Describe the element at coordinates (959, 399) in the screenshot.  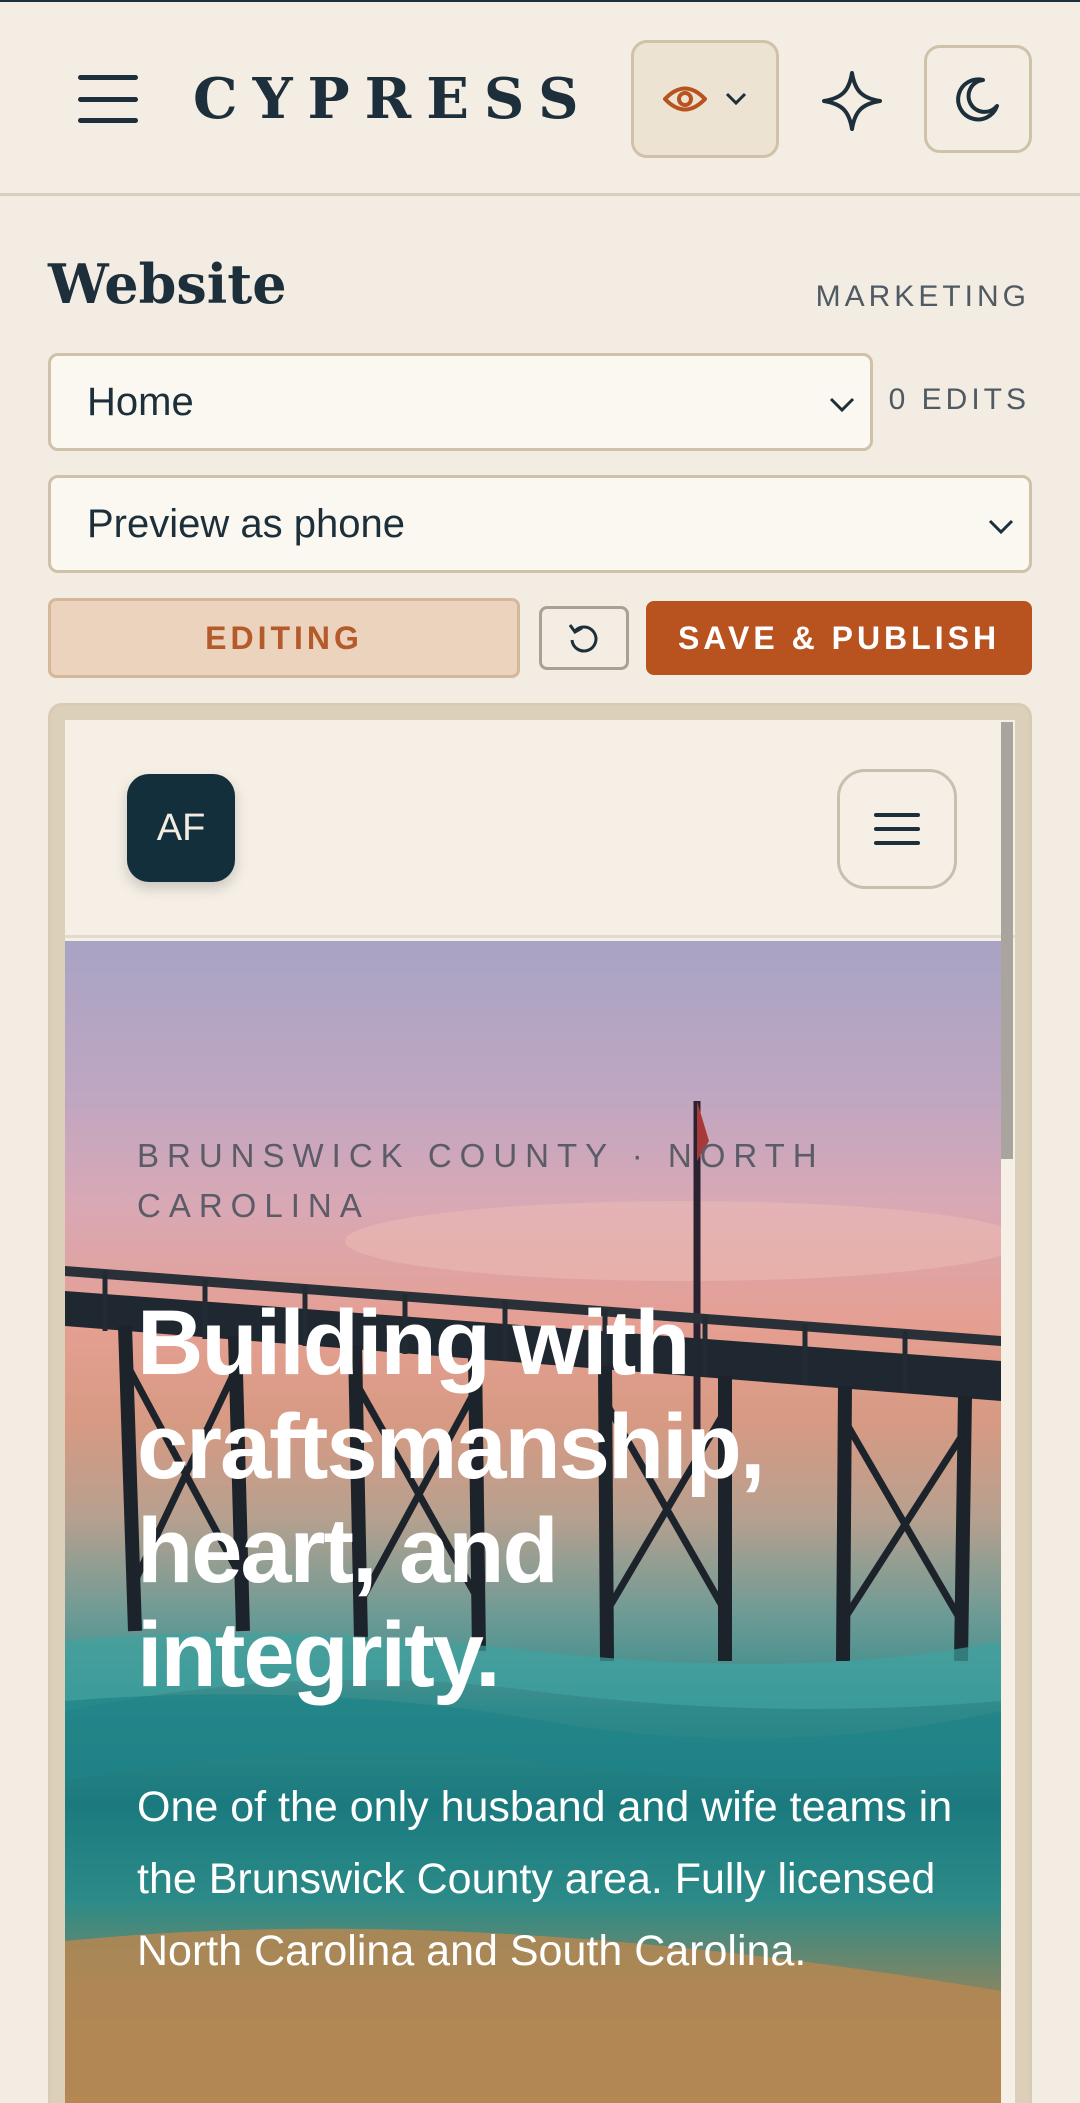
I see `edit-count: 0 EDITS` at that location.